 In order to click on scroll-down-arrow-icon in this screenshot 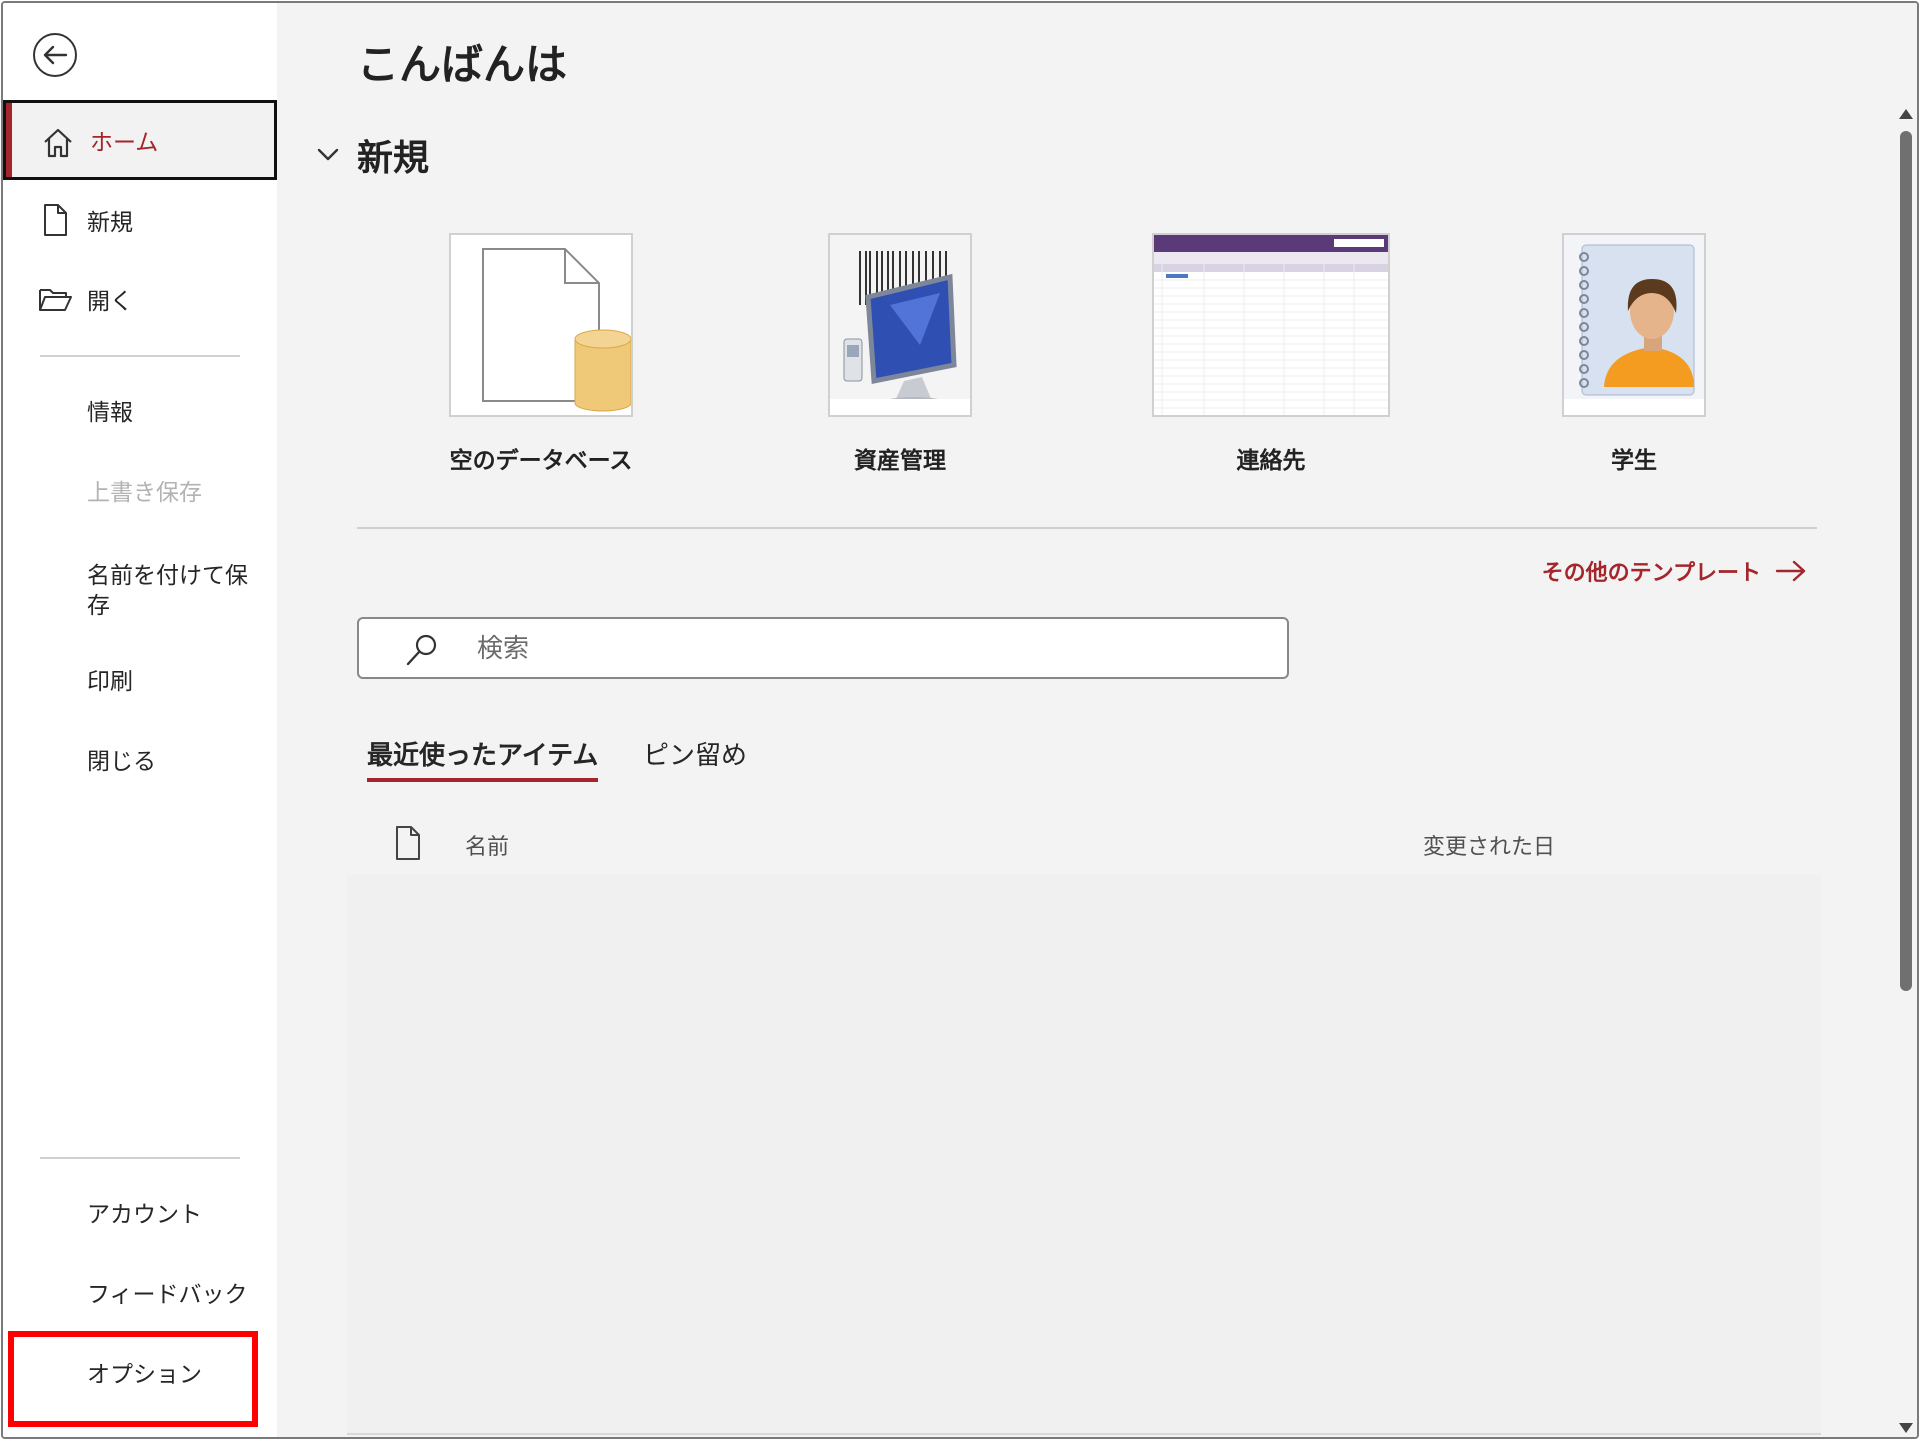, I will do `click(1906, 1428)`.